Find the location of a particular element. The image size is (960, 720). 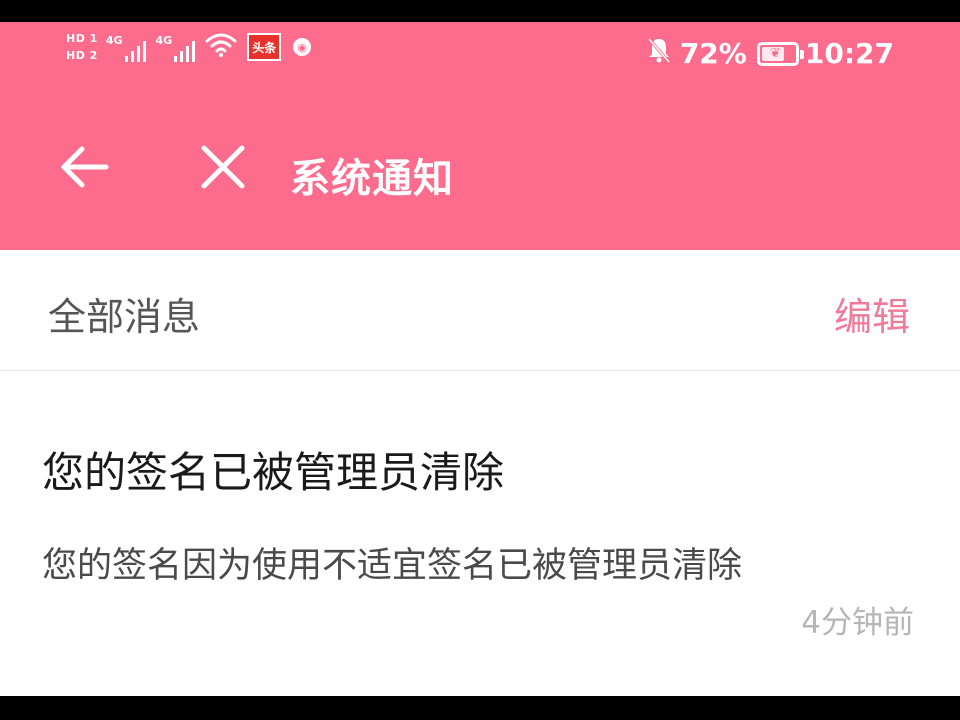

back-arrow-icon is located at coordinates (85, 167).